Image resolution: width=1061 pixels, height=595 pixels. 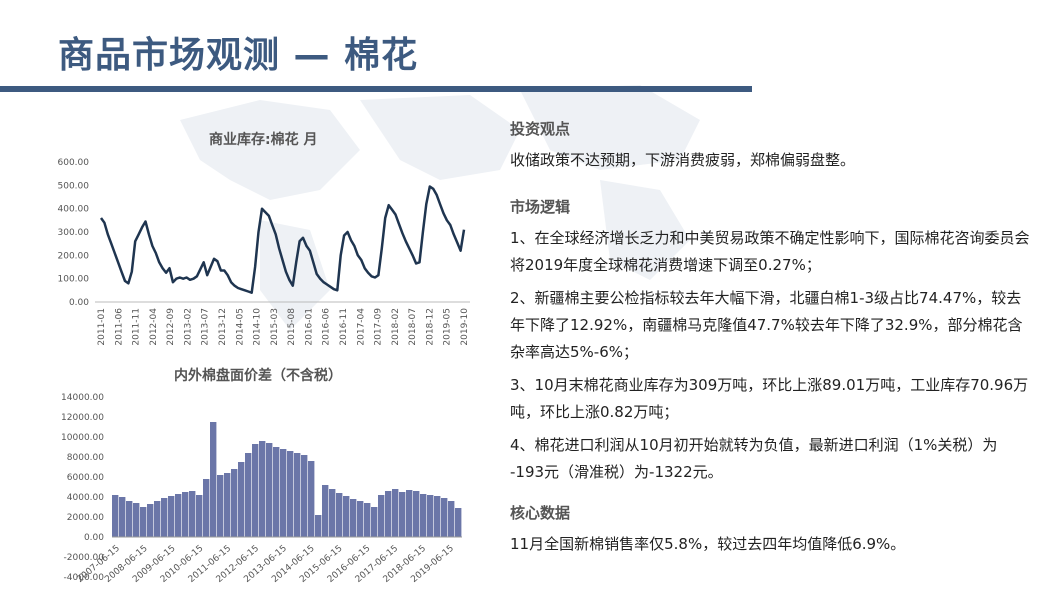 I want to click on x-tick-label: 2014-10, so click(x=258, y=327).